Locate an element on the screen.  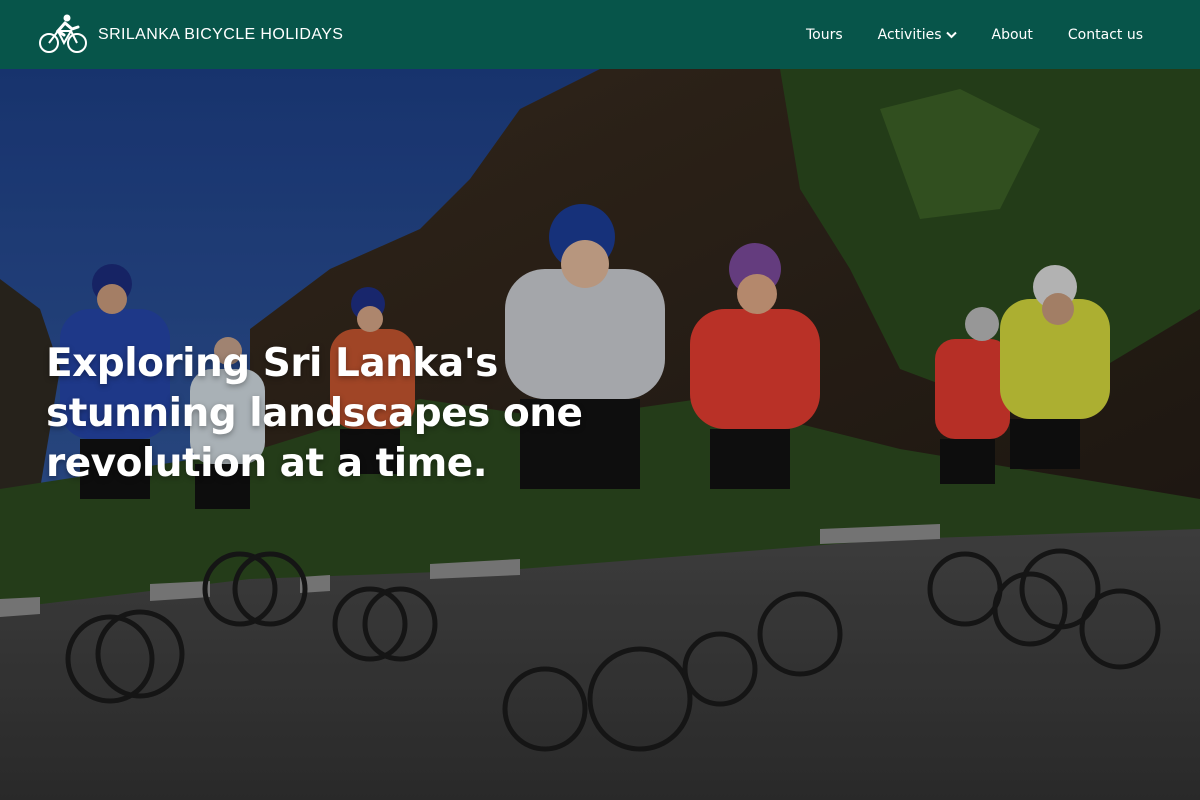
nav-contact: Contact us is located at coordinates (1105, 35).